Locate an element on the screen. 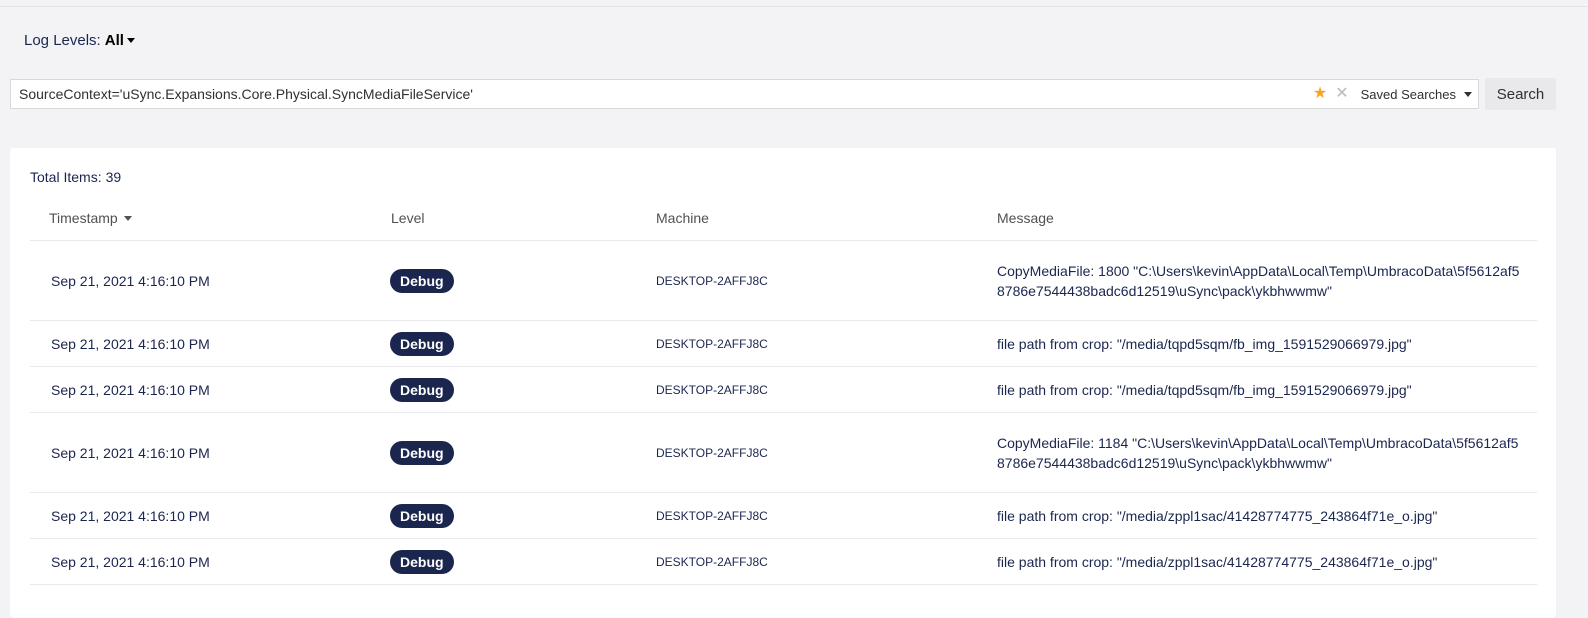 Image resolution: width=1588 pixels, height=618 pixels. search-button: Search is located at coordinates (1520, 94).